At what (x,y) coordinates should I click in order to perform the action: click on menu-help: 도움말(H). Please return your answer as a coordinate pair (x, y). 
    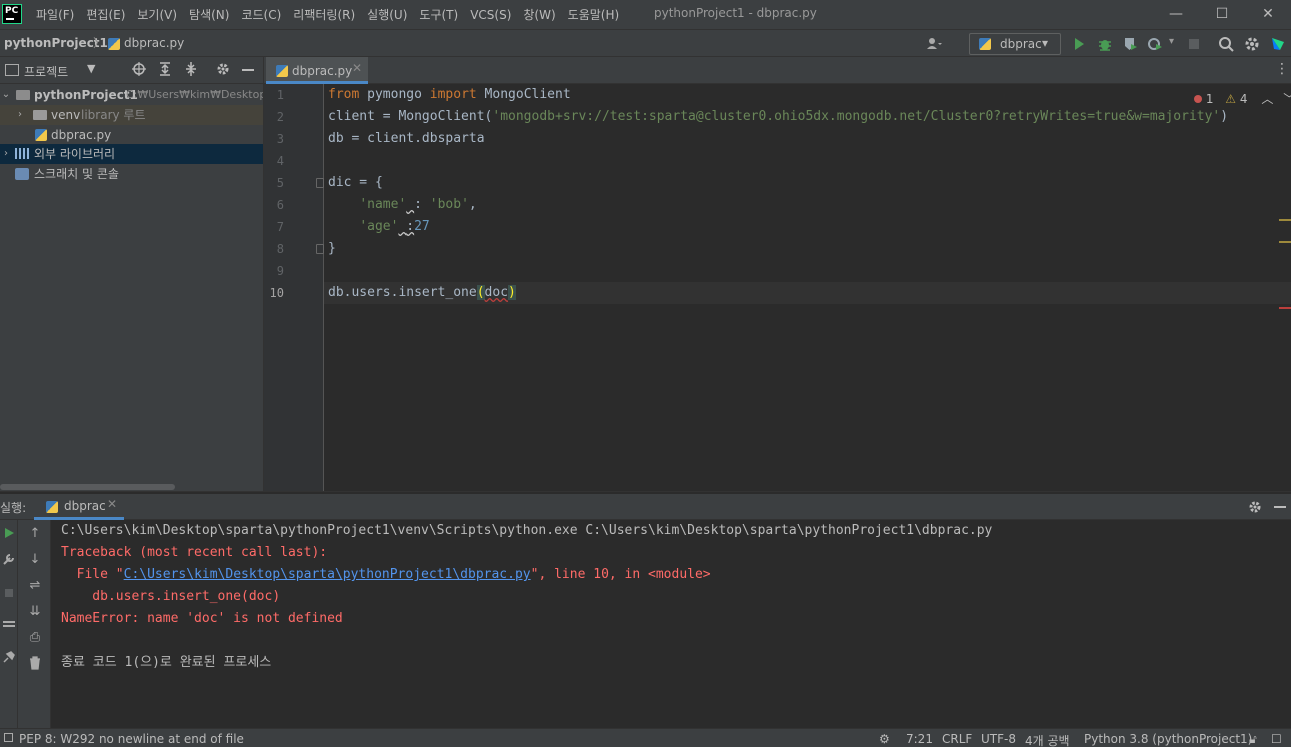
    Looking at the image, I should click on (594, 14).